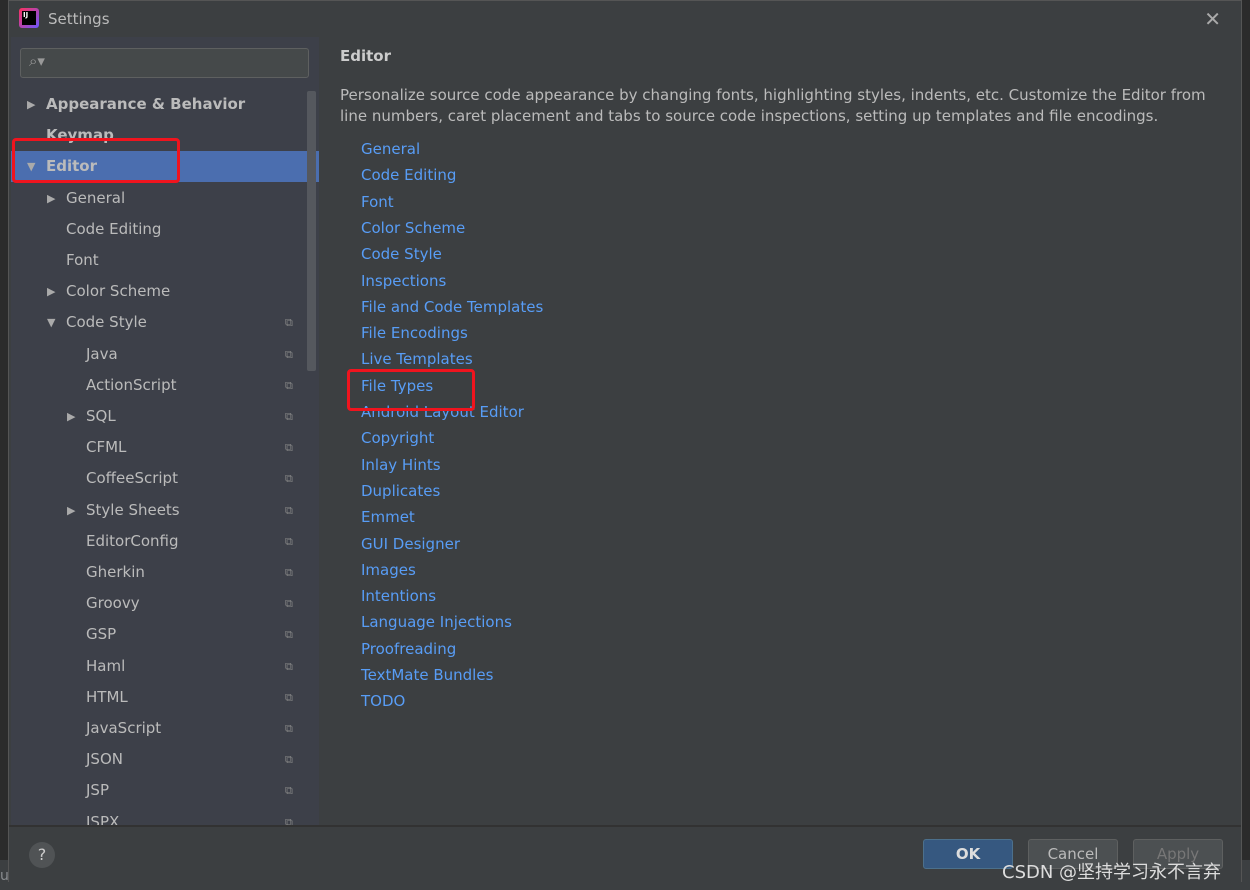 The width and height of the screenshot is (1250, 890). I want to click on link-file-and-code-templates: File and Code Templates, so click(452, 307).